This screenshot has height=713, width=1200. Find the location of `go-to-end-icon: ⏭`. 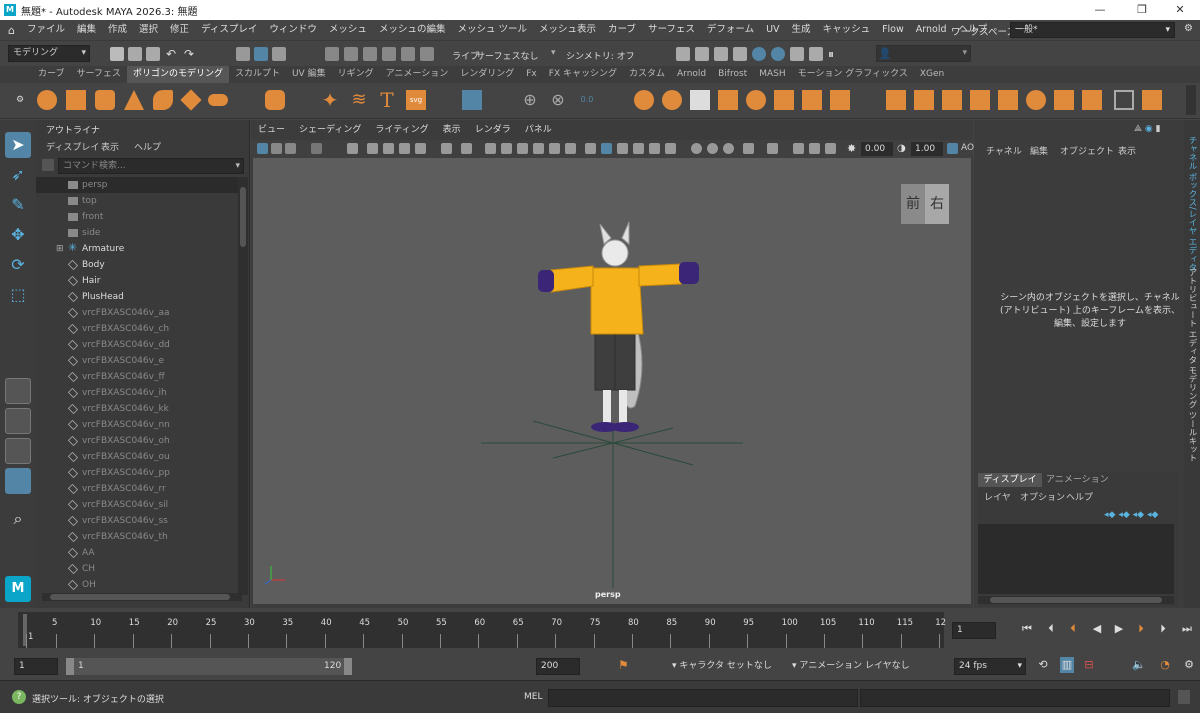

go-to-end-icon: ⏭ is located at coordinates (1187, 629).